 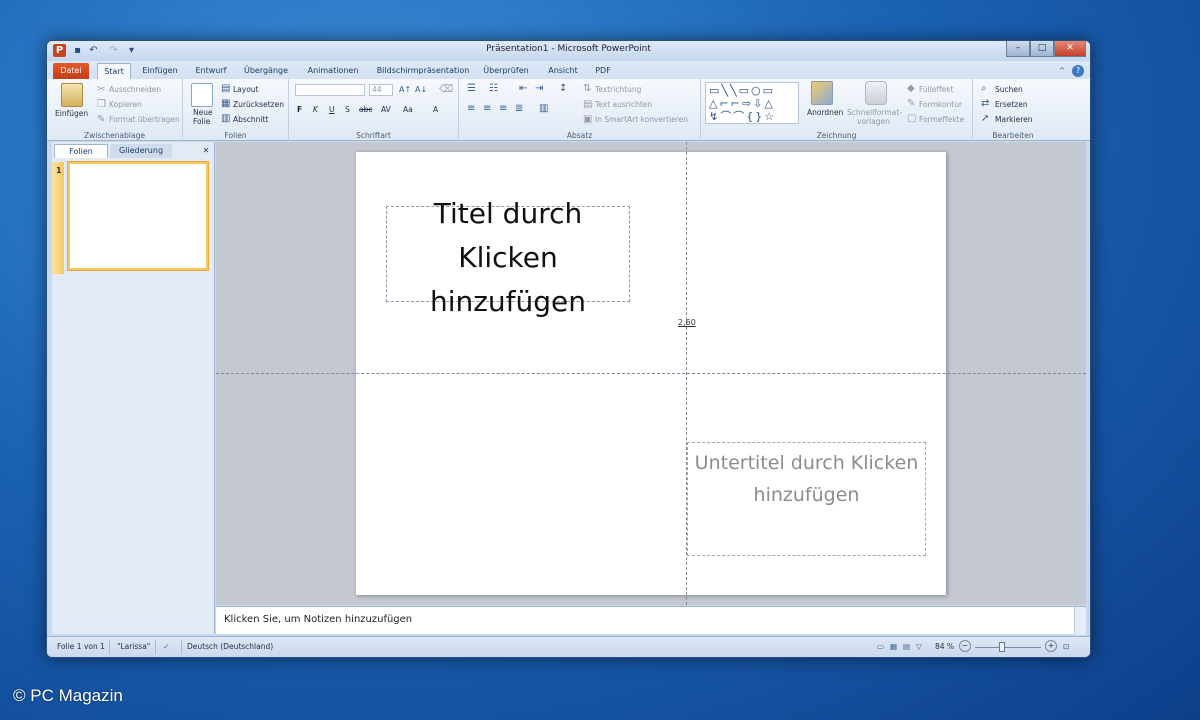 What do you see at coordinates (71, 113) in the screenshot?
I see `paste-button: Einfügen` at bounding box center [71, 113].